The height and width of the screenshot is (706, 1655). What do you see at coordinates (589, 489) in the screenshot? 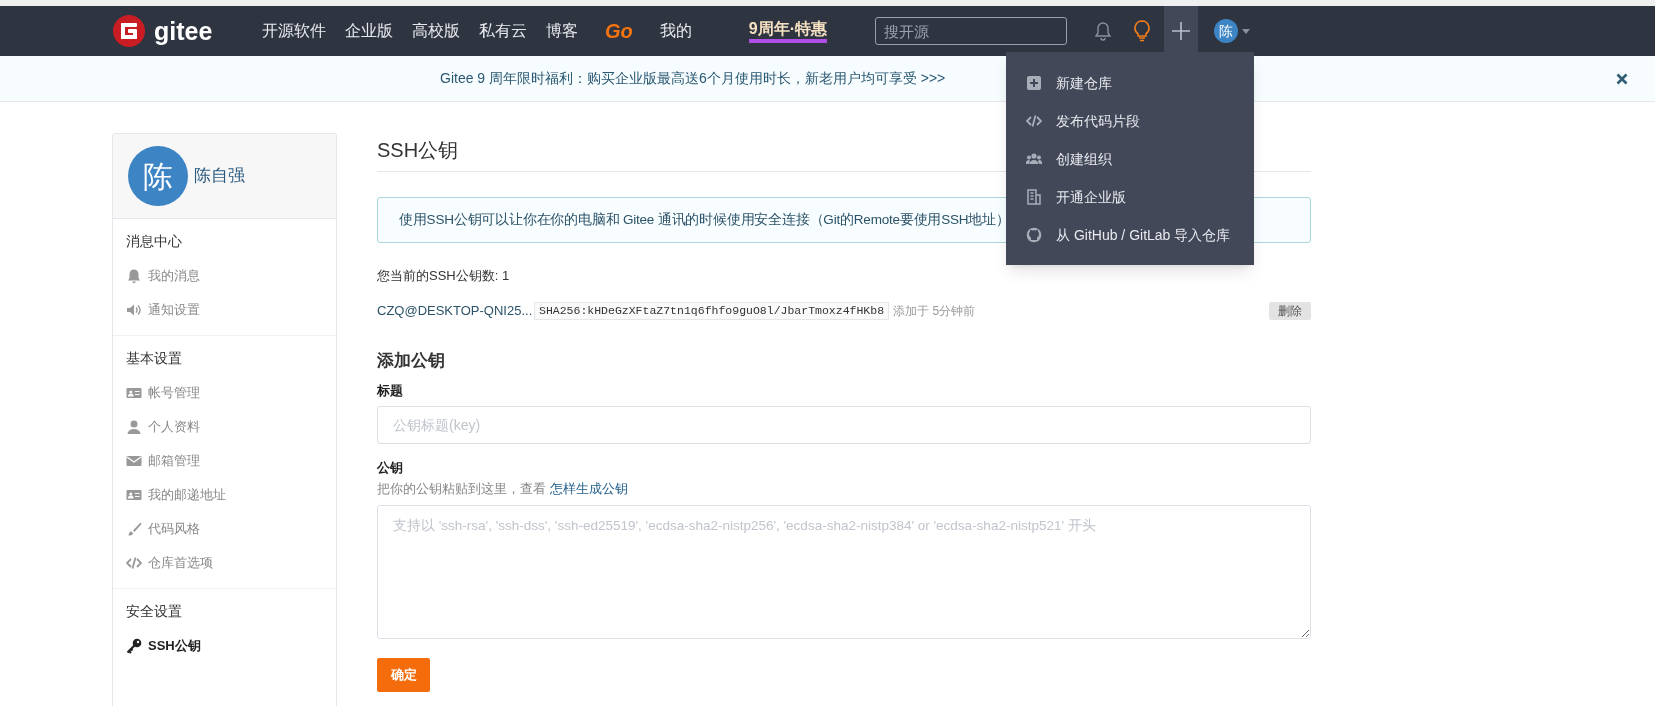
I see `help-link: 怎样生成公钥` at bounding box center [589, 489].